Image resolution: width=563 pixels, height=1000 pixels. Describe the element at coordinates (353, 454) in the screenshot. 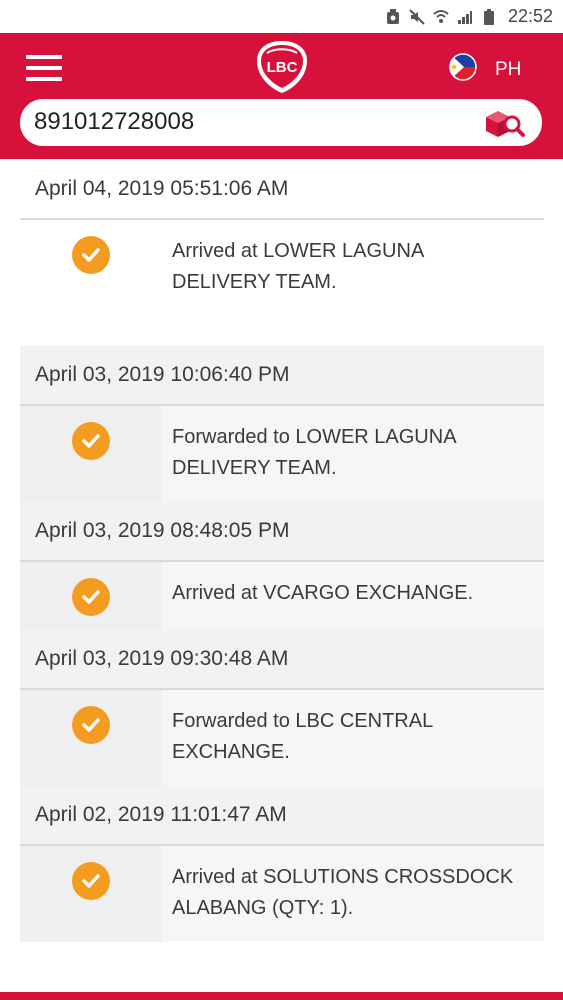

I see `entry-status: Forwarded to LOWER LAGUNA DELIVERY TEAM.` at that location.